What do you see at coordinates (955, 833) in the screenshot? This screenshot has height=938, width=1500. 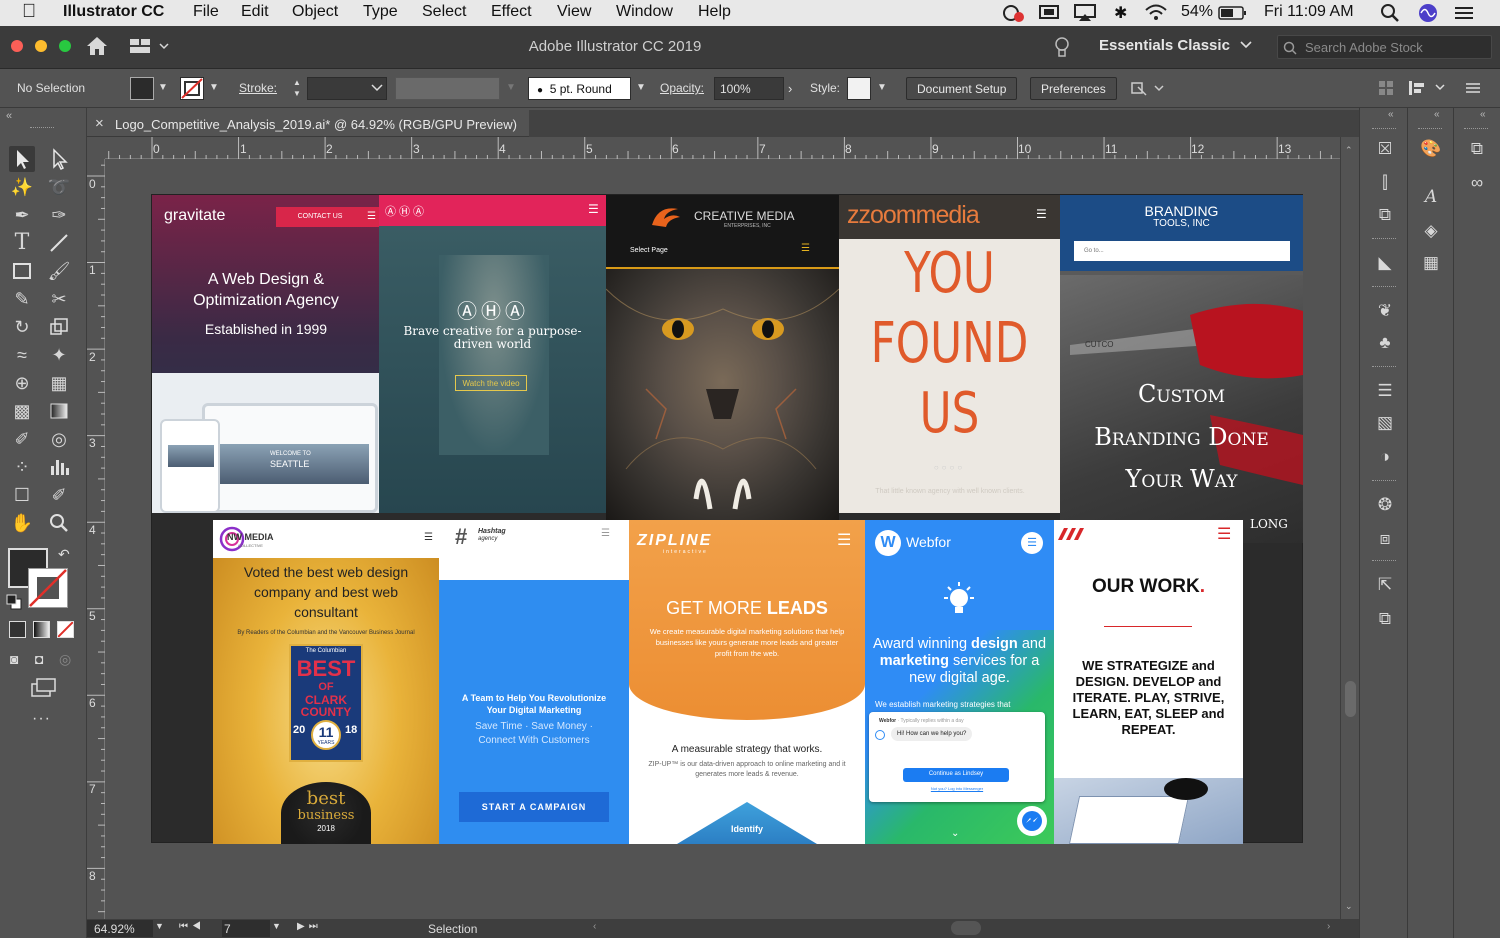 I see `chevron-down-icon: ⌄` at bounding box center [955, 833].